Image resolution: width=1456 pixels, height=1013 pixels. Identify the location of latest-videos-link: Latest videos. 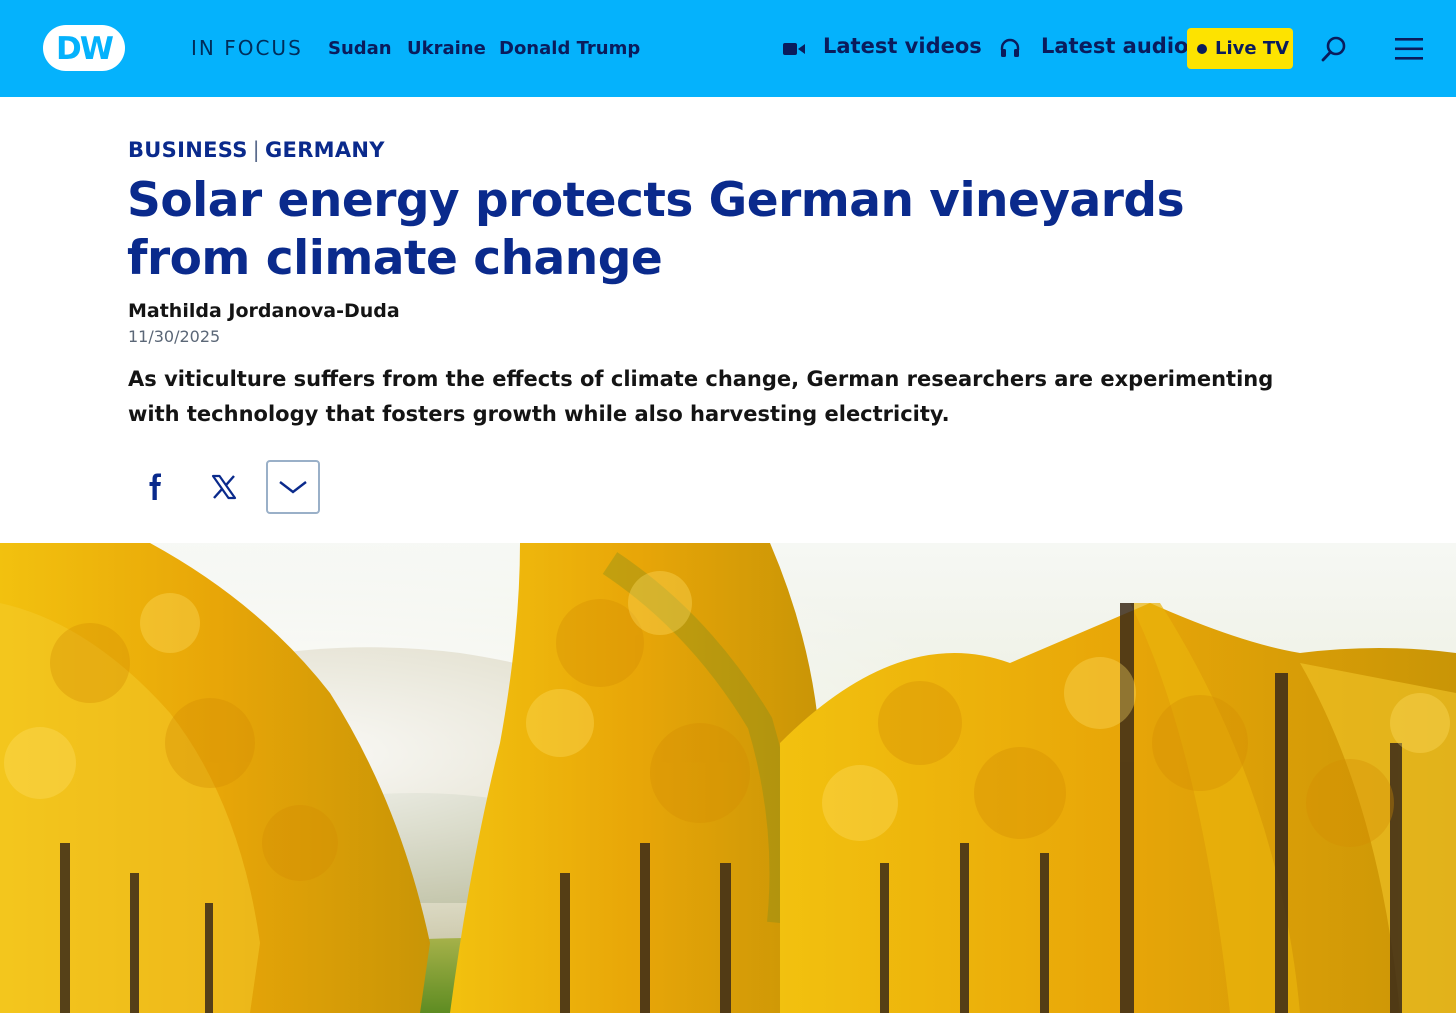
(902, 46).